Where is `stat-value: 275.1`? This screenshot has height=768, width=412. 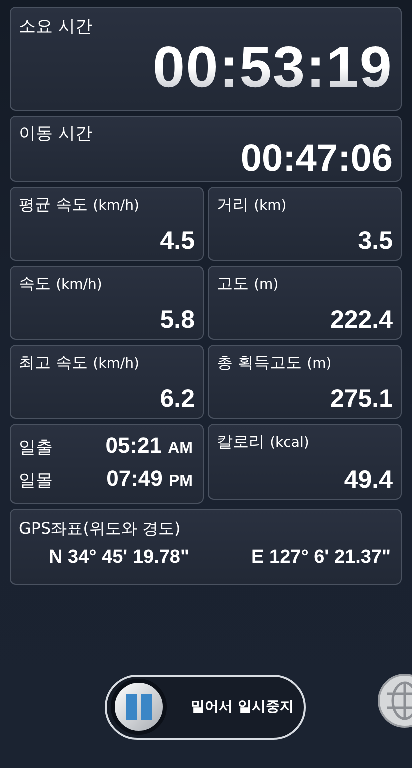
stat-value: 275.1 is located at coordinates (361, 399).